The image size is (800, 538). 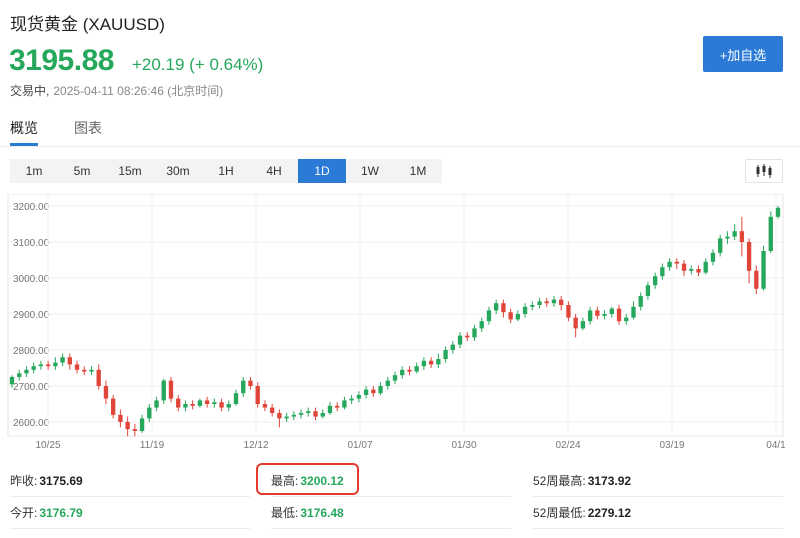 What do you see at coordinates (24, 132) in the screenshot?
I see `tab-overview: 概览` at bounding box center [24, 132].